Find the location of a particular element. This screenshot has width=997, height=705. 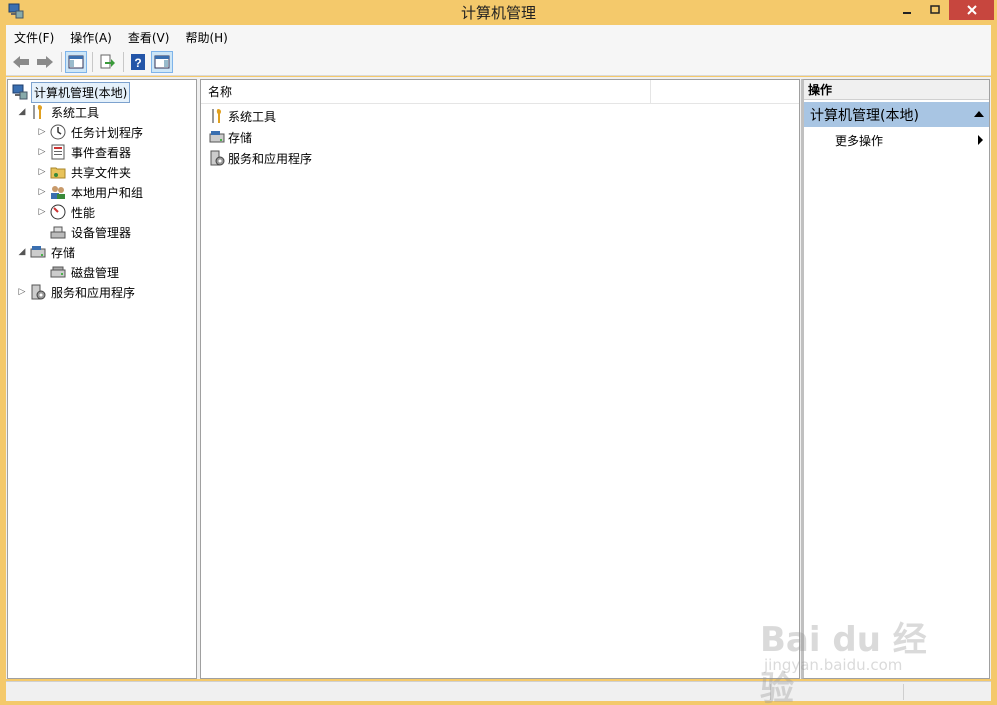

tree-item-root: 计算机管理(本地) is located at coordinates (70, 92).